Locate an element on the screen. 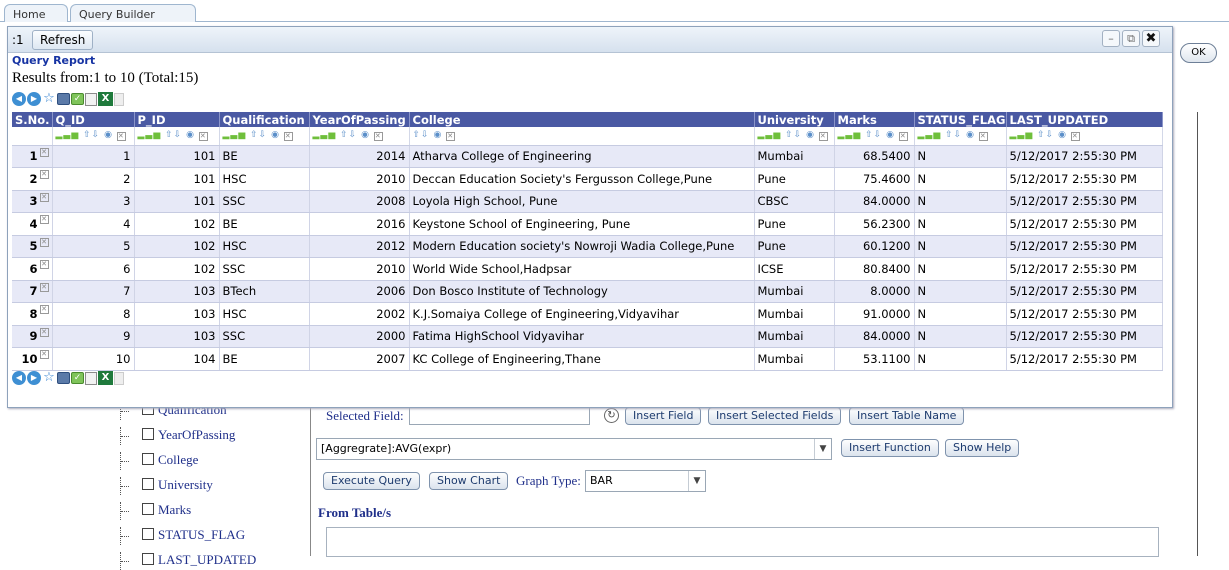  insert-selected-fields-button: Insert Selected Fields is located at coordinates (775, 416).